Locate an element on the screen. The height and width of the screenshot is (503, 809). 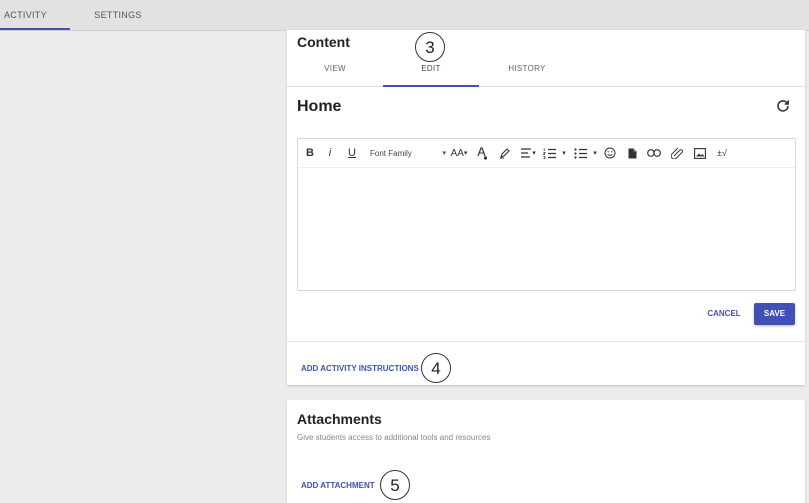
cancel-button: CANCEL is located at coordinates (724, 314).